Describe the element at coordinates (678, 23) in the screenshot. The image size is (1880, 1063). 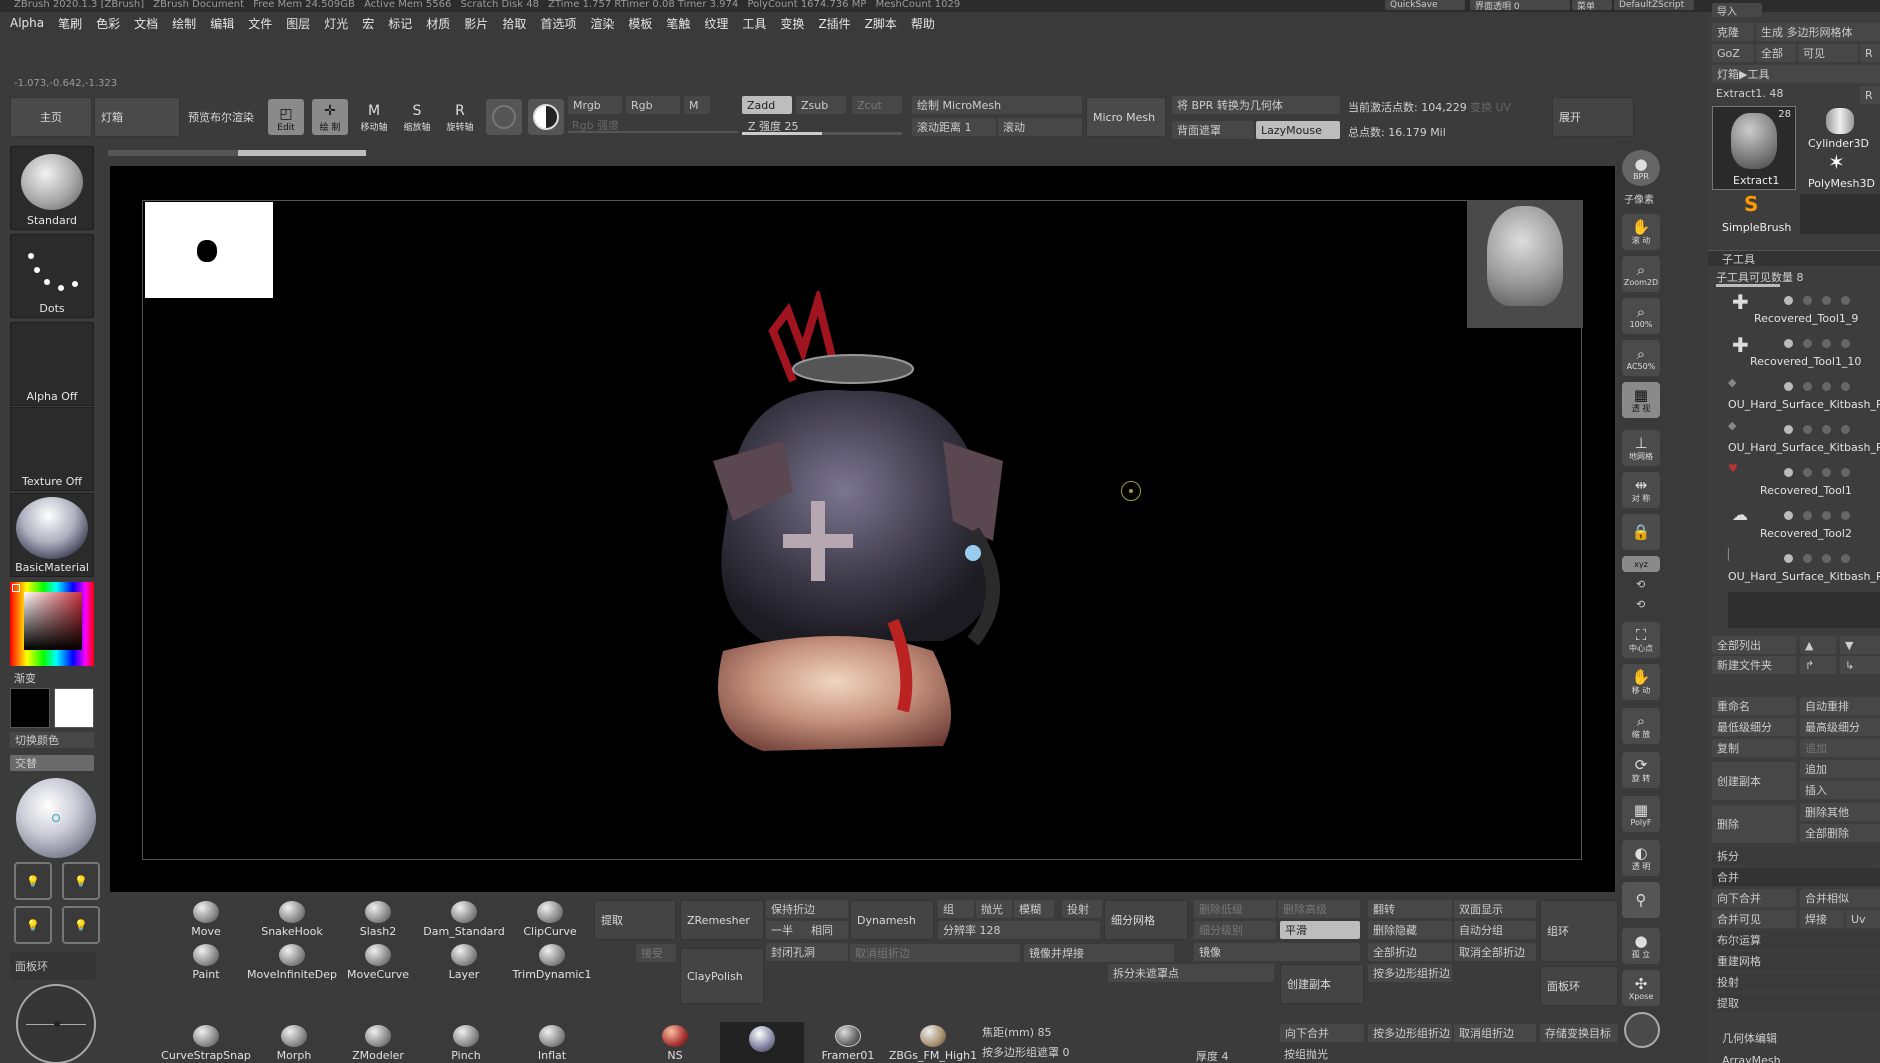
I see `menu-stroke: 笔触` at that location.